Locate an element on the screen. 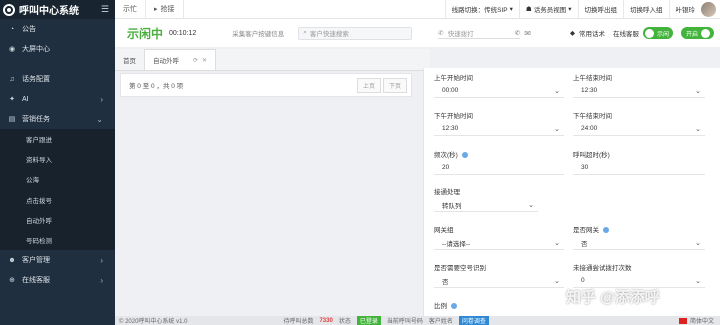 The width and height of the screenshot is (720, 325). dial-phone-icon: ✆ is located at coordinates (517, 33).